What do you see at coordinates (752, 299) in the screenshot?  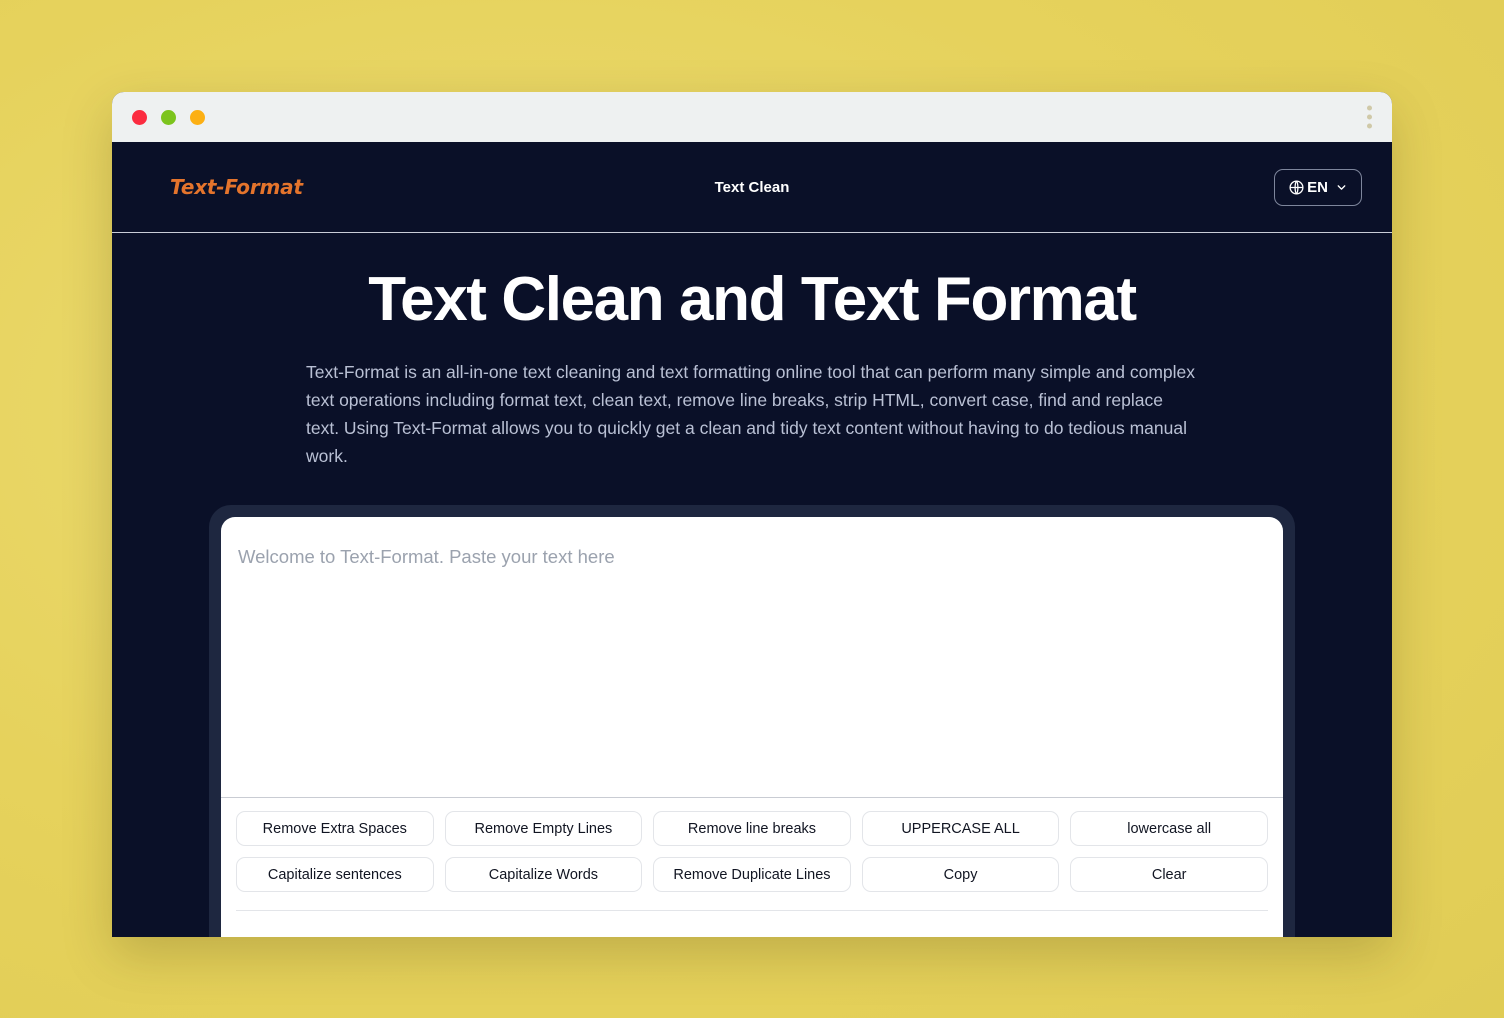 I see `hero-heading: Text Clean and Text Format` at bounding box center [752, 299].